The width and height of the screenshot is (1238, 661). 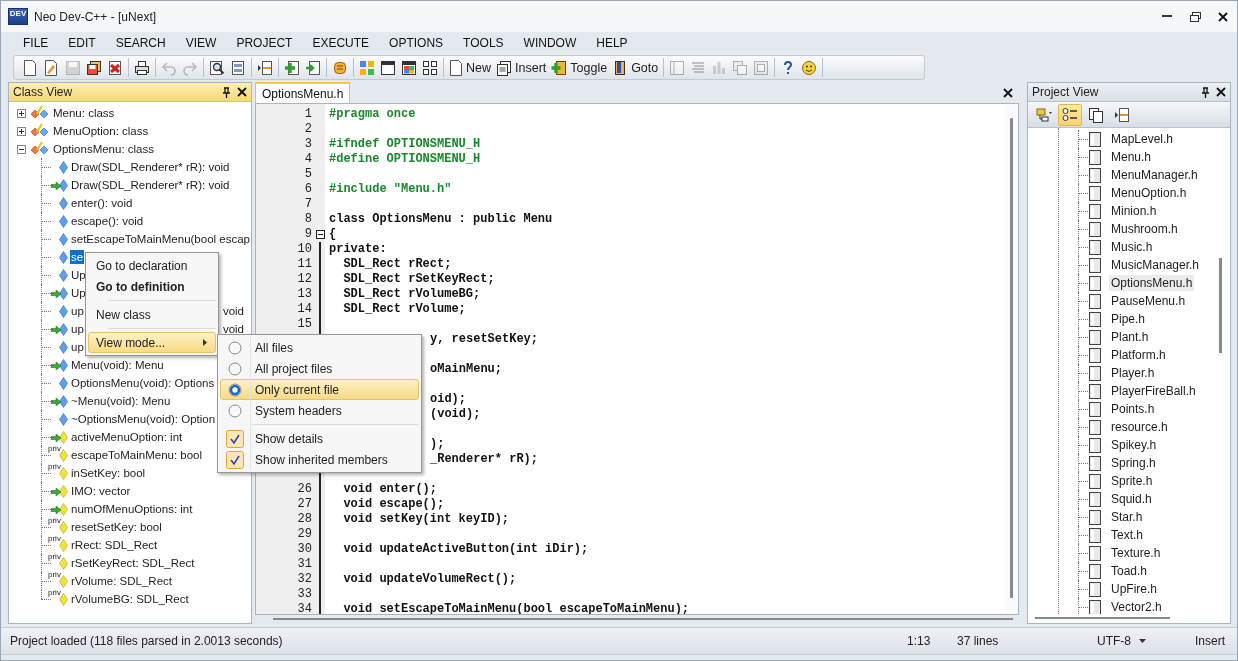 I want to click on tree-item: Spikey.h, so click(x=1134, y=445).